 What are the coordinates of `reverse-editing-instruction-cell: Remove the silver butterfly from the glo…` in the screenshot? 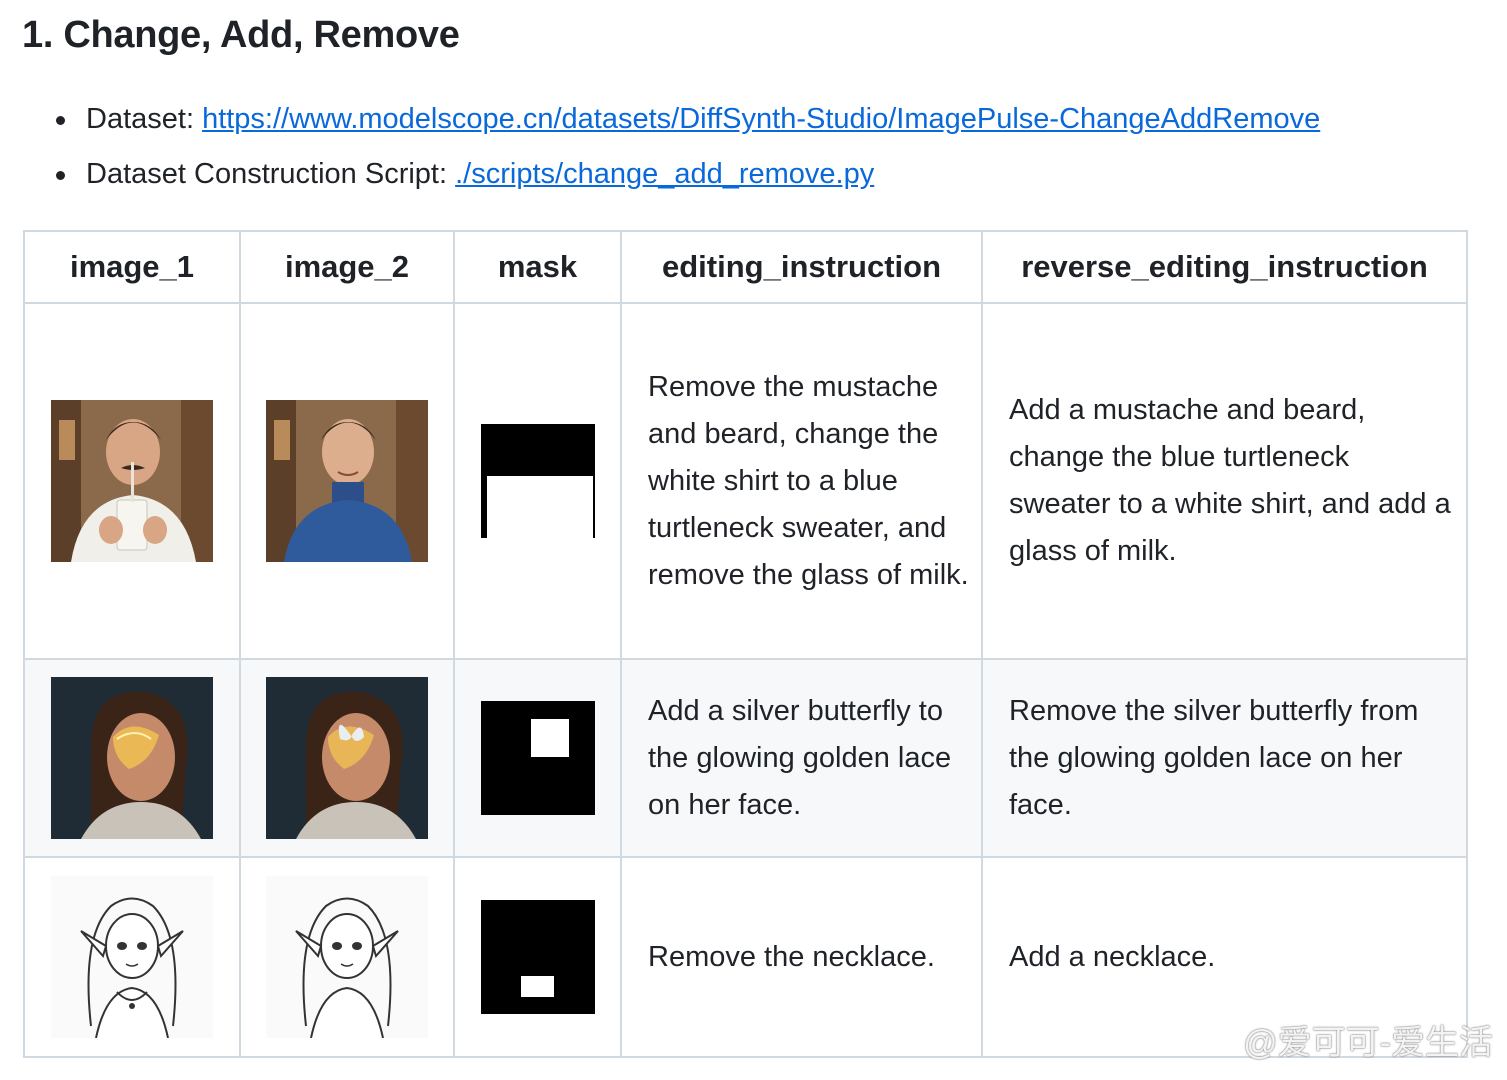 It's located at (1224, 758).